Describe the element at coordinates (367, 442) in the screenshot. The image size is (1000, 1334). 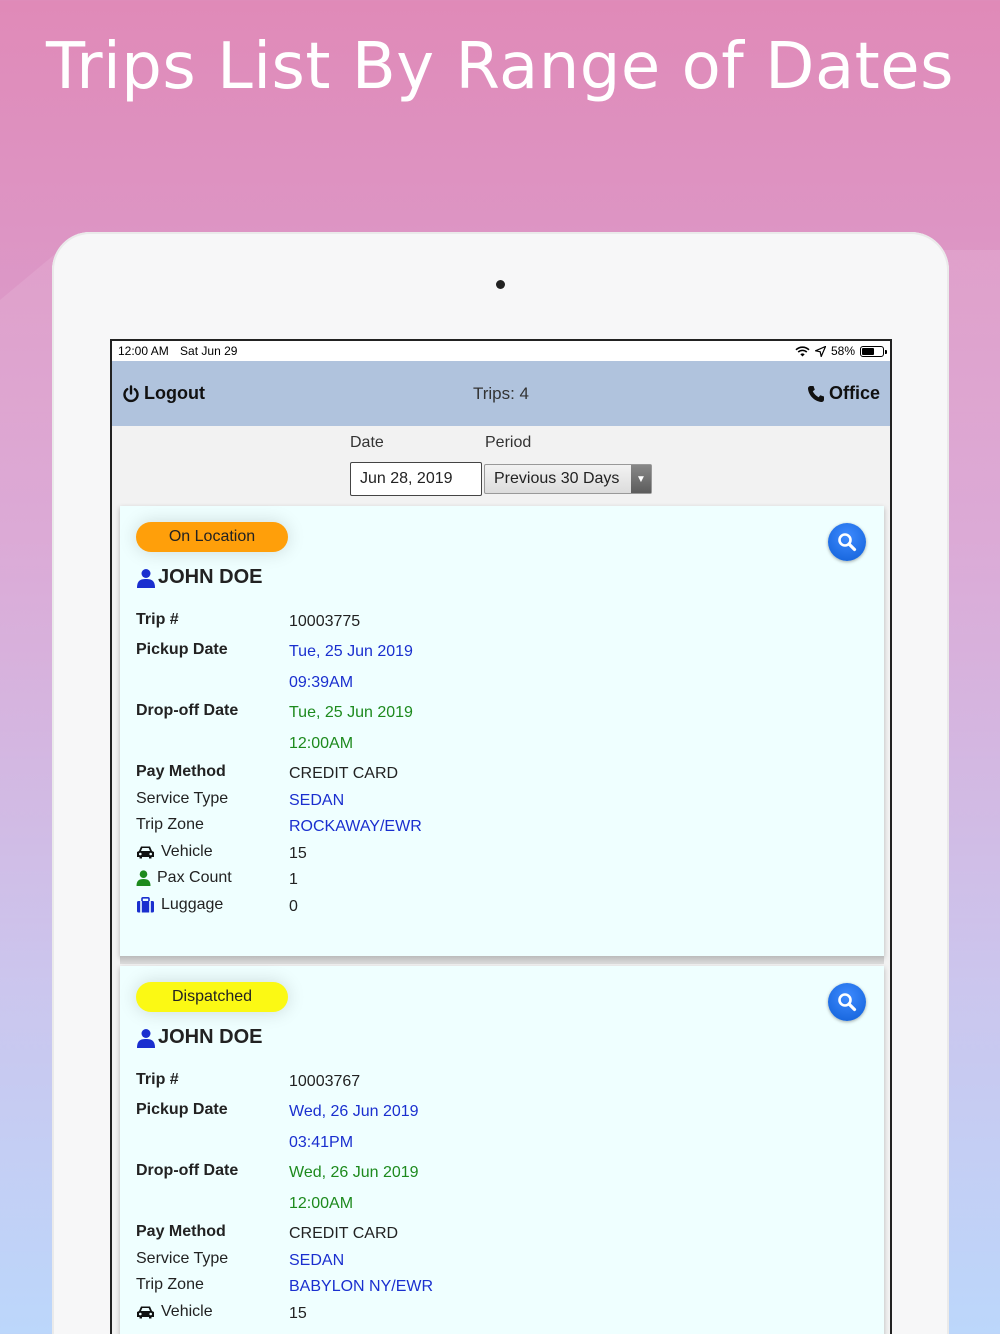
I see `date-filter-label: Date` at that location.